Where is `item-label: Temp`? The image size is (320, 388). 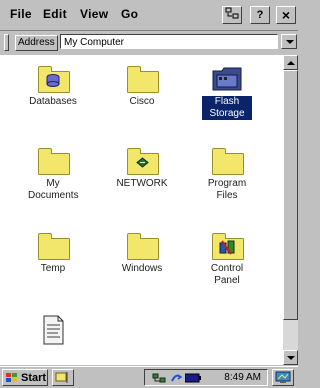 item-label: Temp is located at coordinates (53, 268).